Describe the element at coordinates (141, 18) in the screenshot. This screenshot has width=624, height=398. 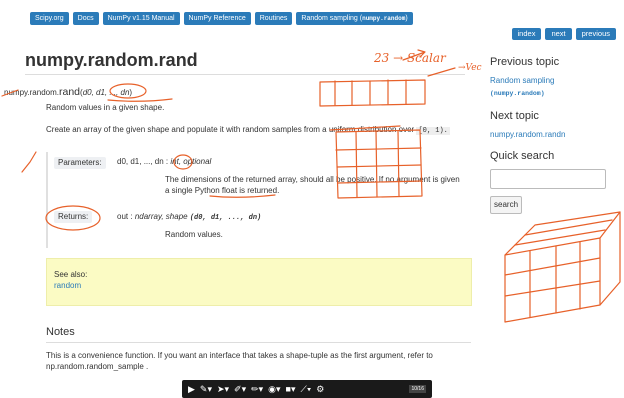
I see `crumb-numpy-manual: NumPy v1.15 Manual` at that location.